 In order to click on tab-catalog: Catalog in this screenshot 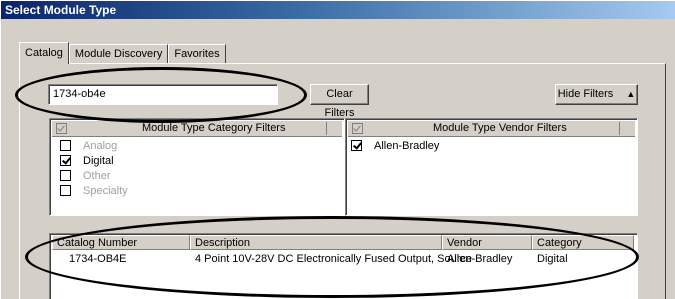, I will do `click(44, 53)`.